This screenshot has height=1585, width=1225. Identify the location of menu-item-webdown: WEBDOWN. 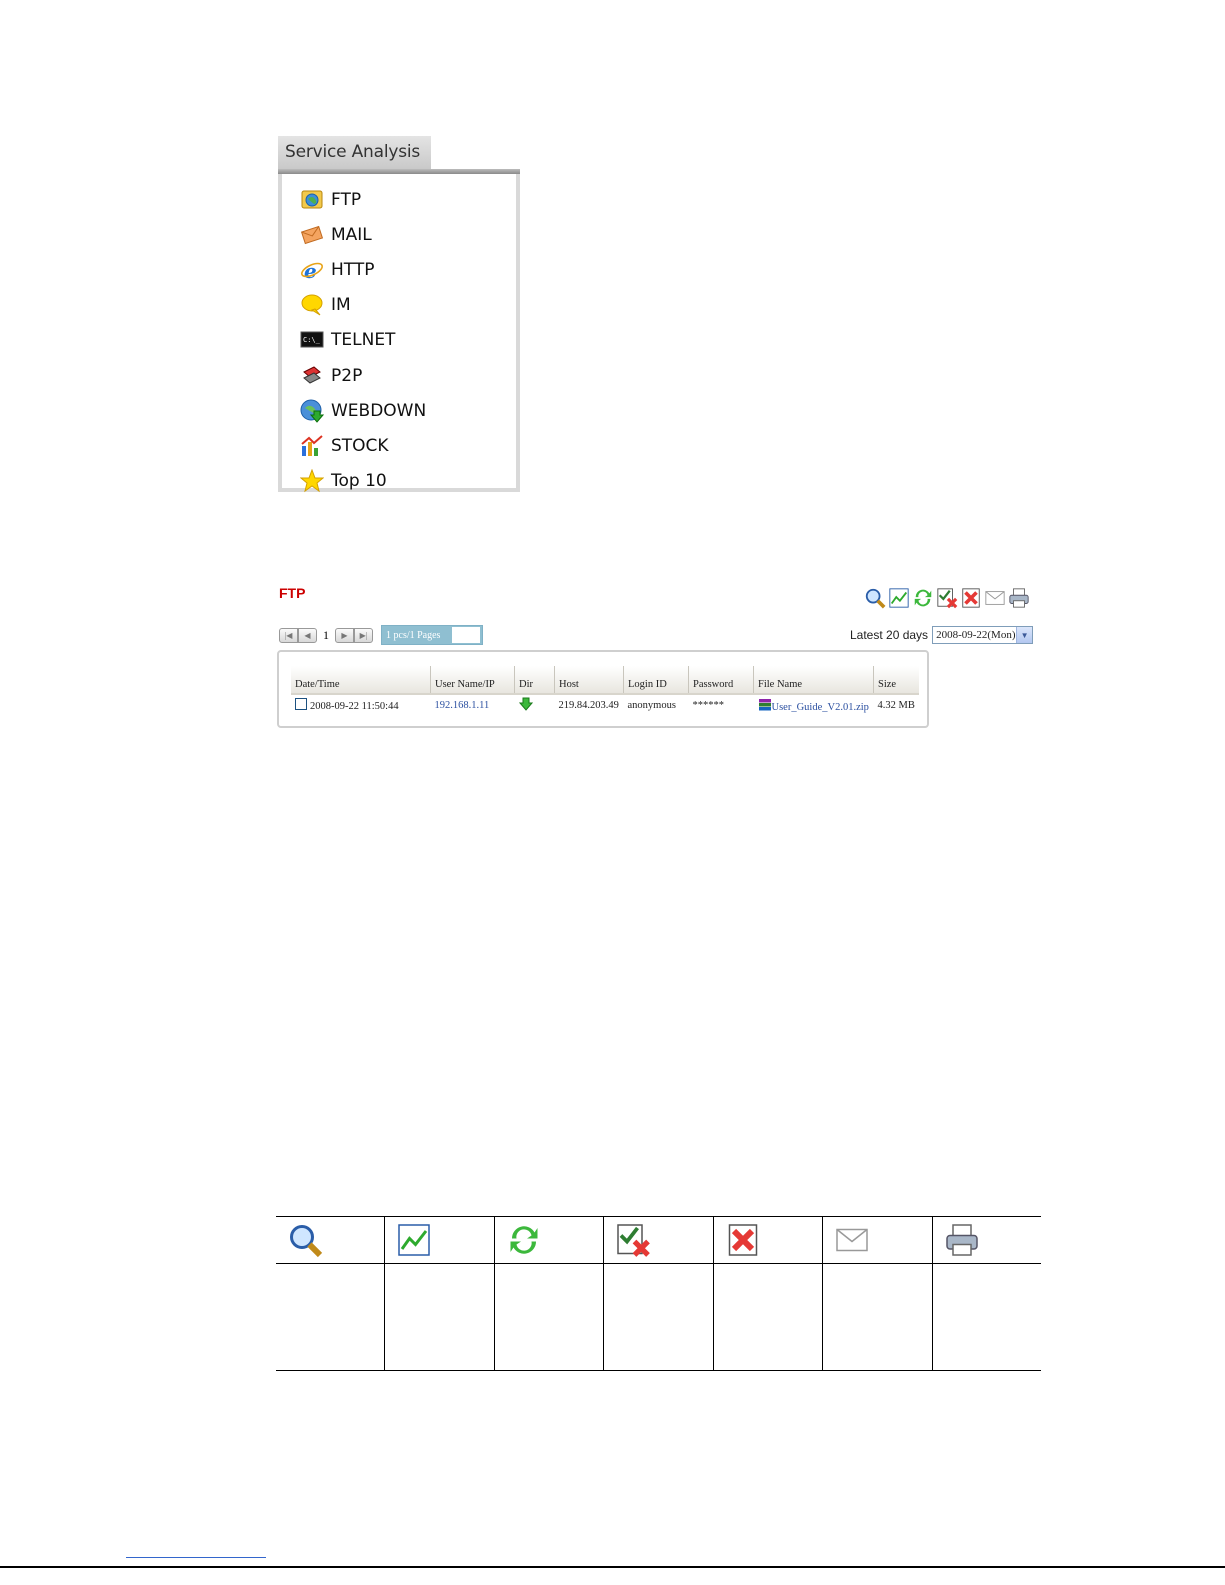
(408, 410).